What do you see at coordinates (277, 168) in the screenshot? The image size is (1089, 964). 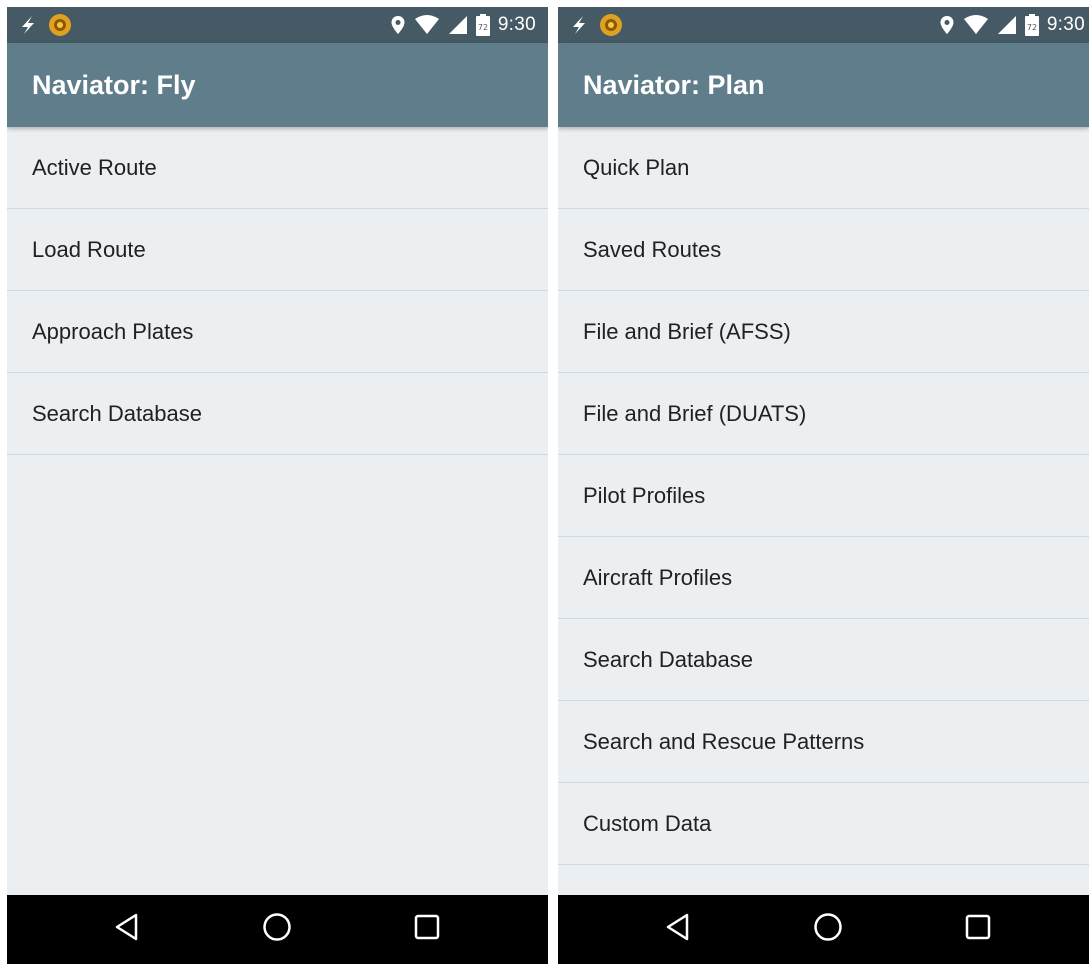 I see `menu-item-active-route: Active Route` at bounding box center [277, 168].